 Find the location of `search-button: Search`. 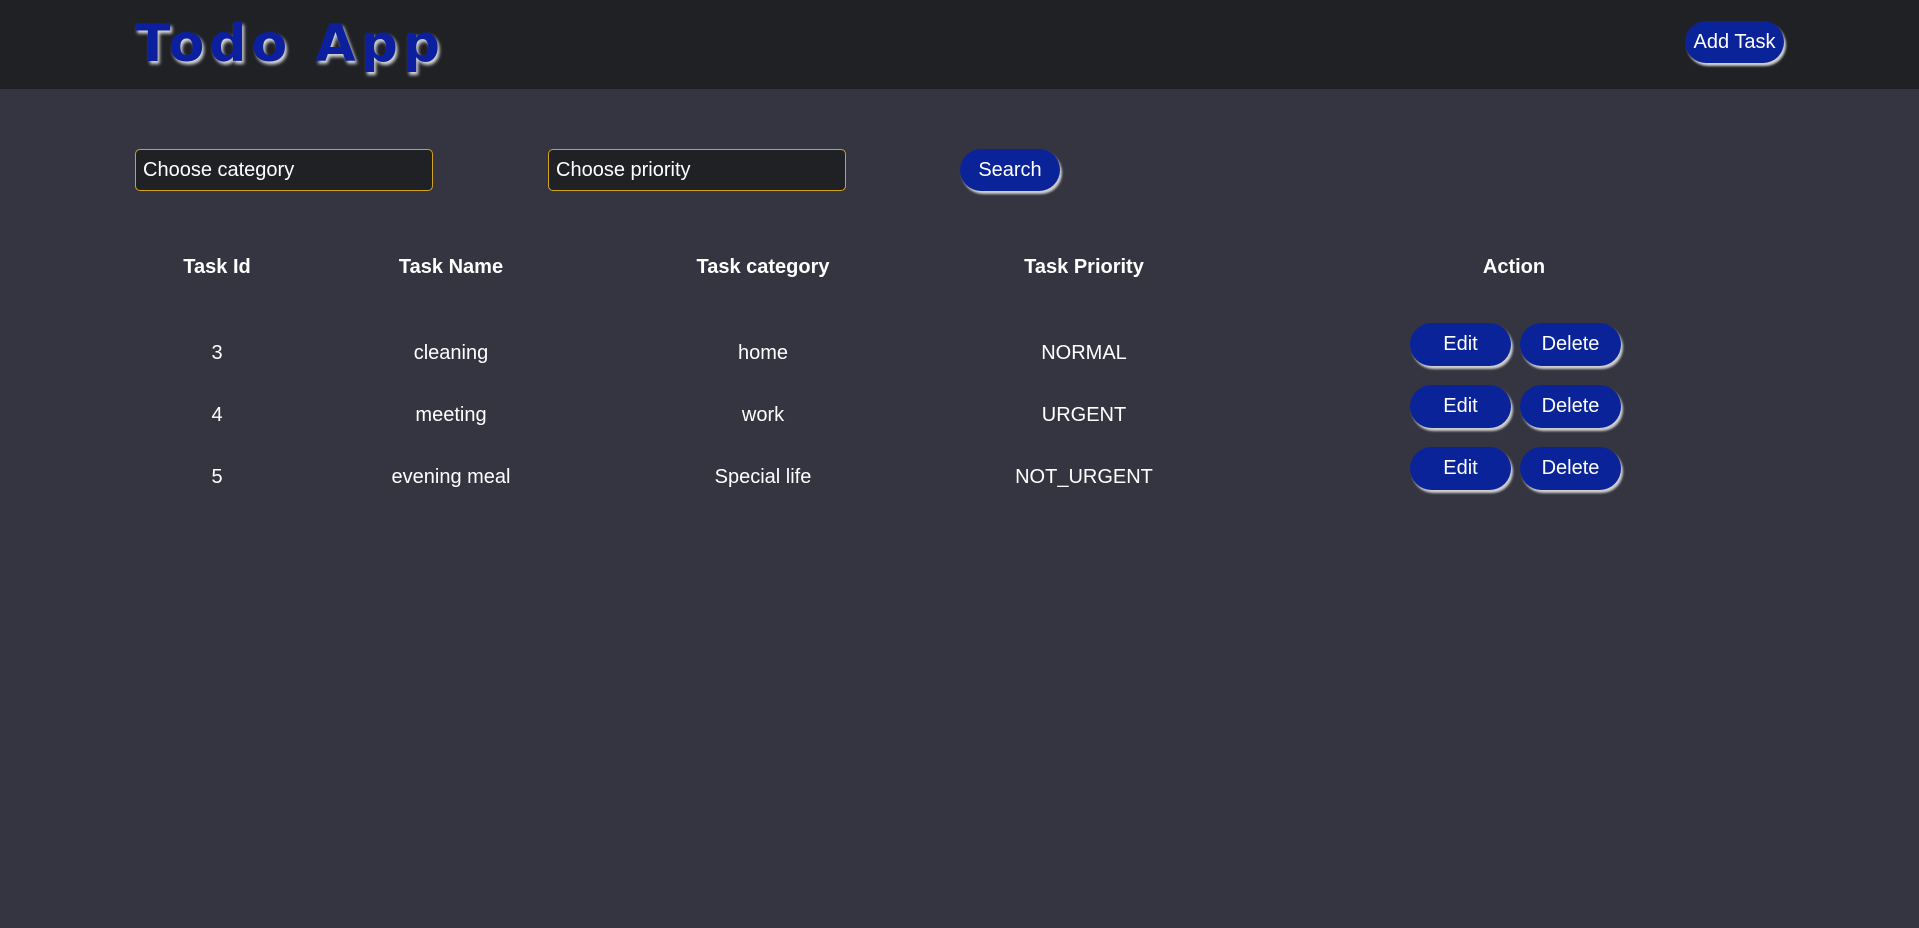

search-button: Search is located at coordinates (1010, 170).